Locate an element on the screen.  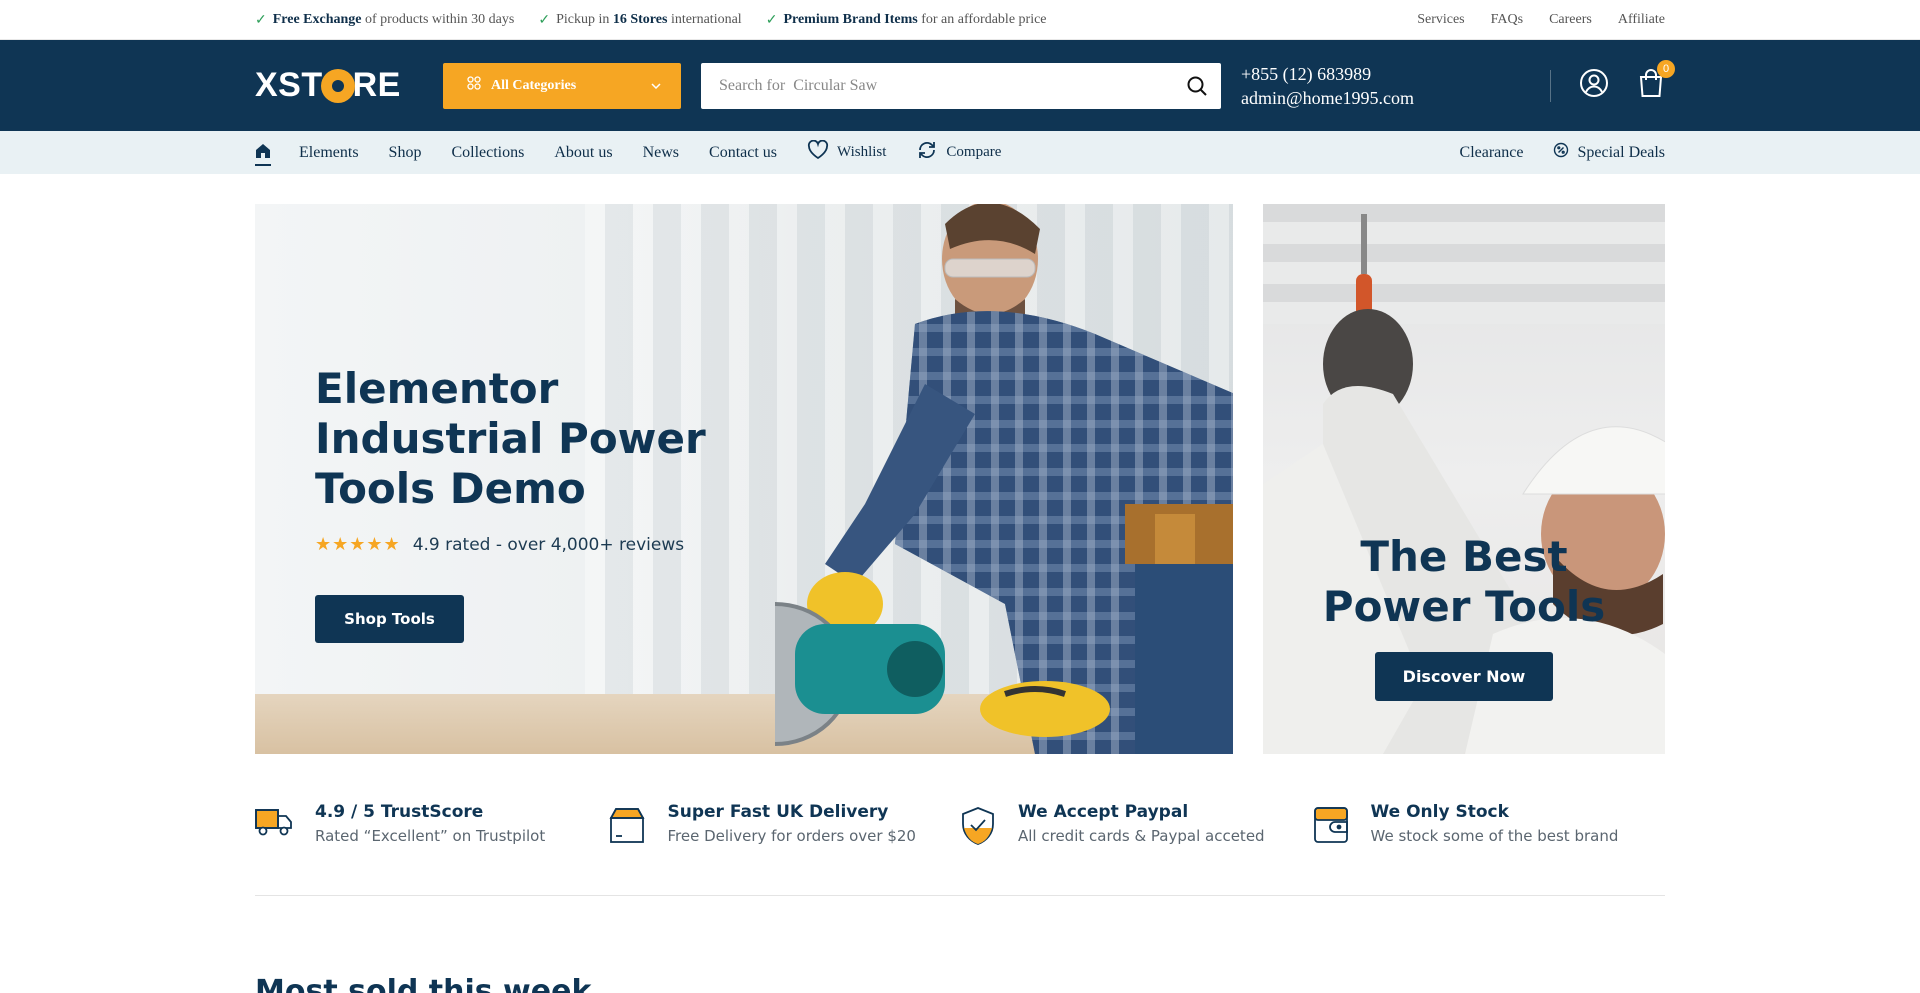
cart-count-badge: 0 is located at coordinates (1666, 69).